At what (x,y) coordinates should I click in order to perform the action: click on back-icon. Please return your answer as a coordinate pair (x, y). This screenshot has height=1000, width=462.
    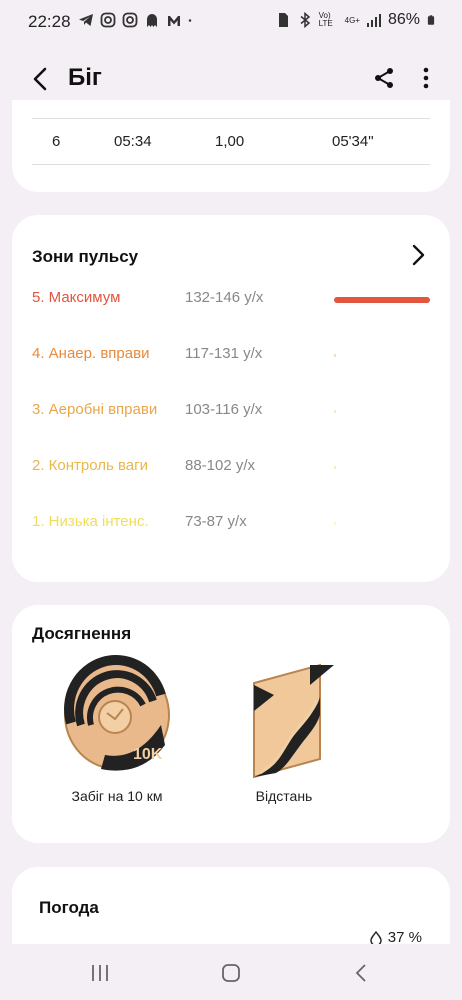
    Looking at the image, I should click on (362, 973).